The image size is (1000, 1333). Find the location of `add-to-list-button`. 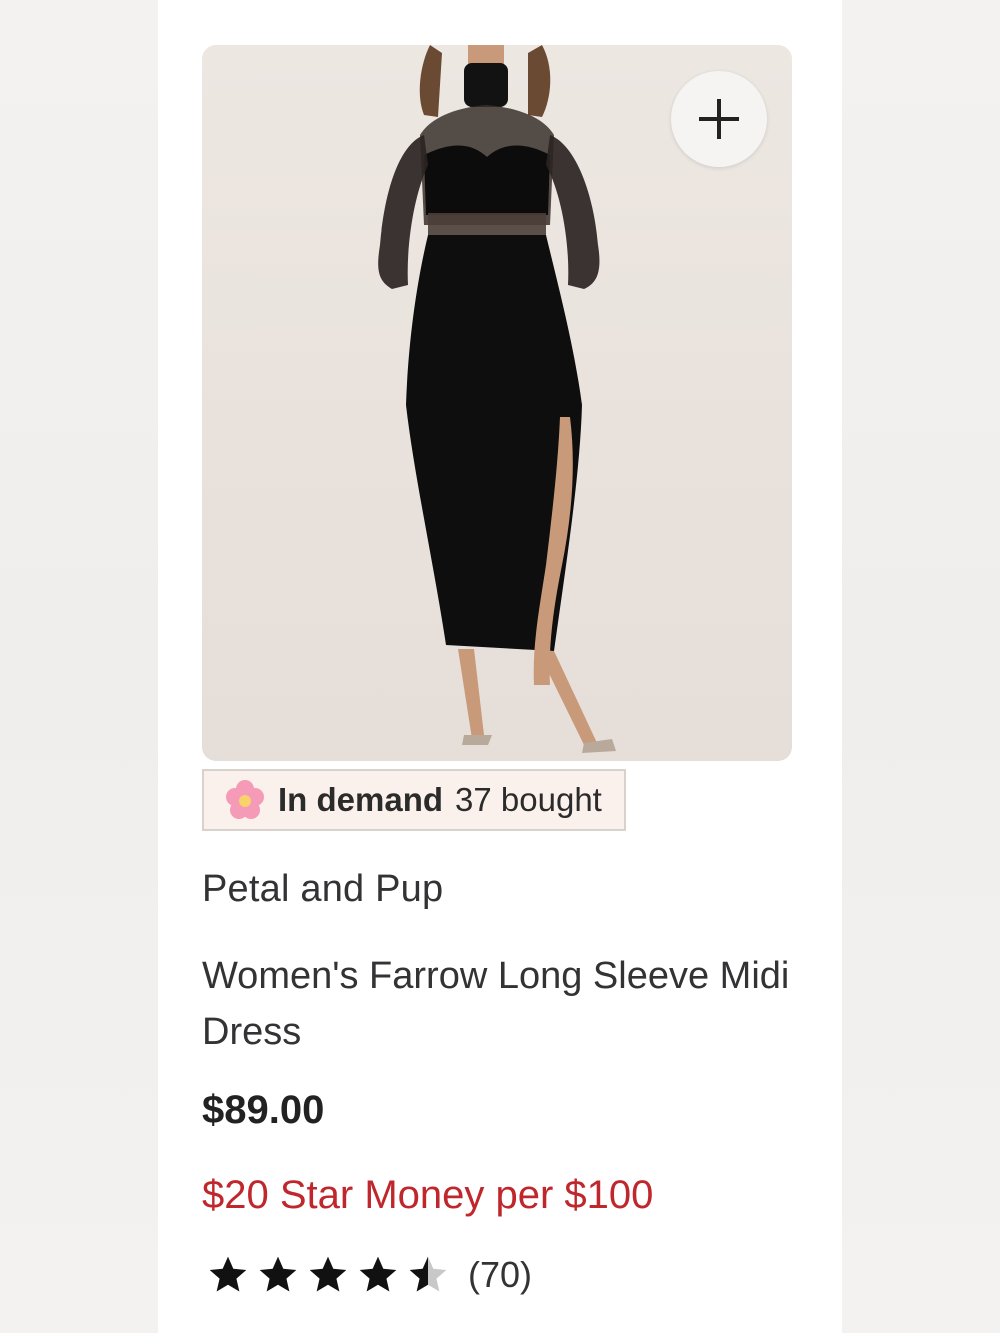

add-to-list-button is located at coordinates (719, 119).